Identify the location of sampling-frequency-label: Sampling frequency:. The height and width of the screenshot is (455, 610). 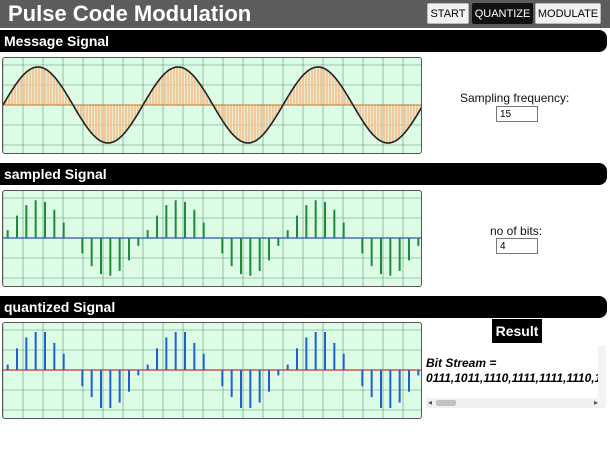
(515, 98).